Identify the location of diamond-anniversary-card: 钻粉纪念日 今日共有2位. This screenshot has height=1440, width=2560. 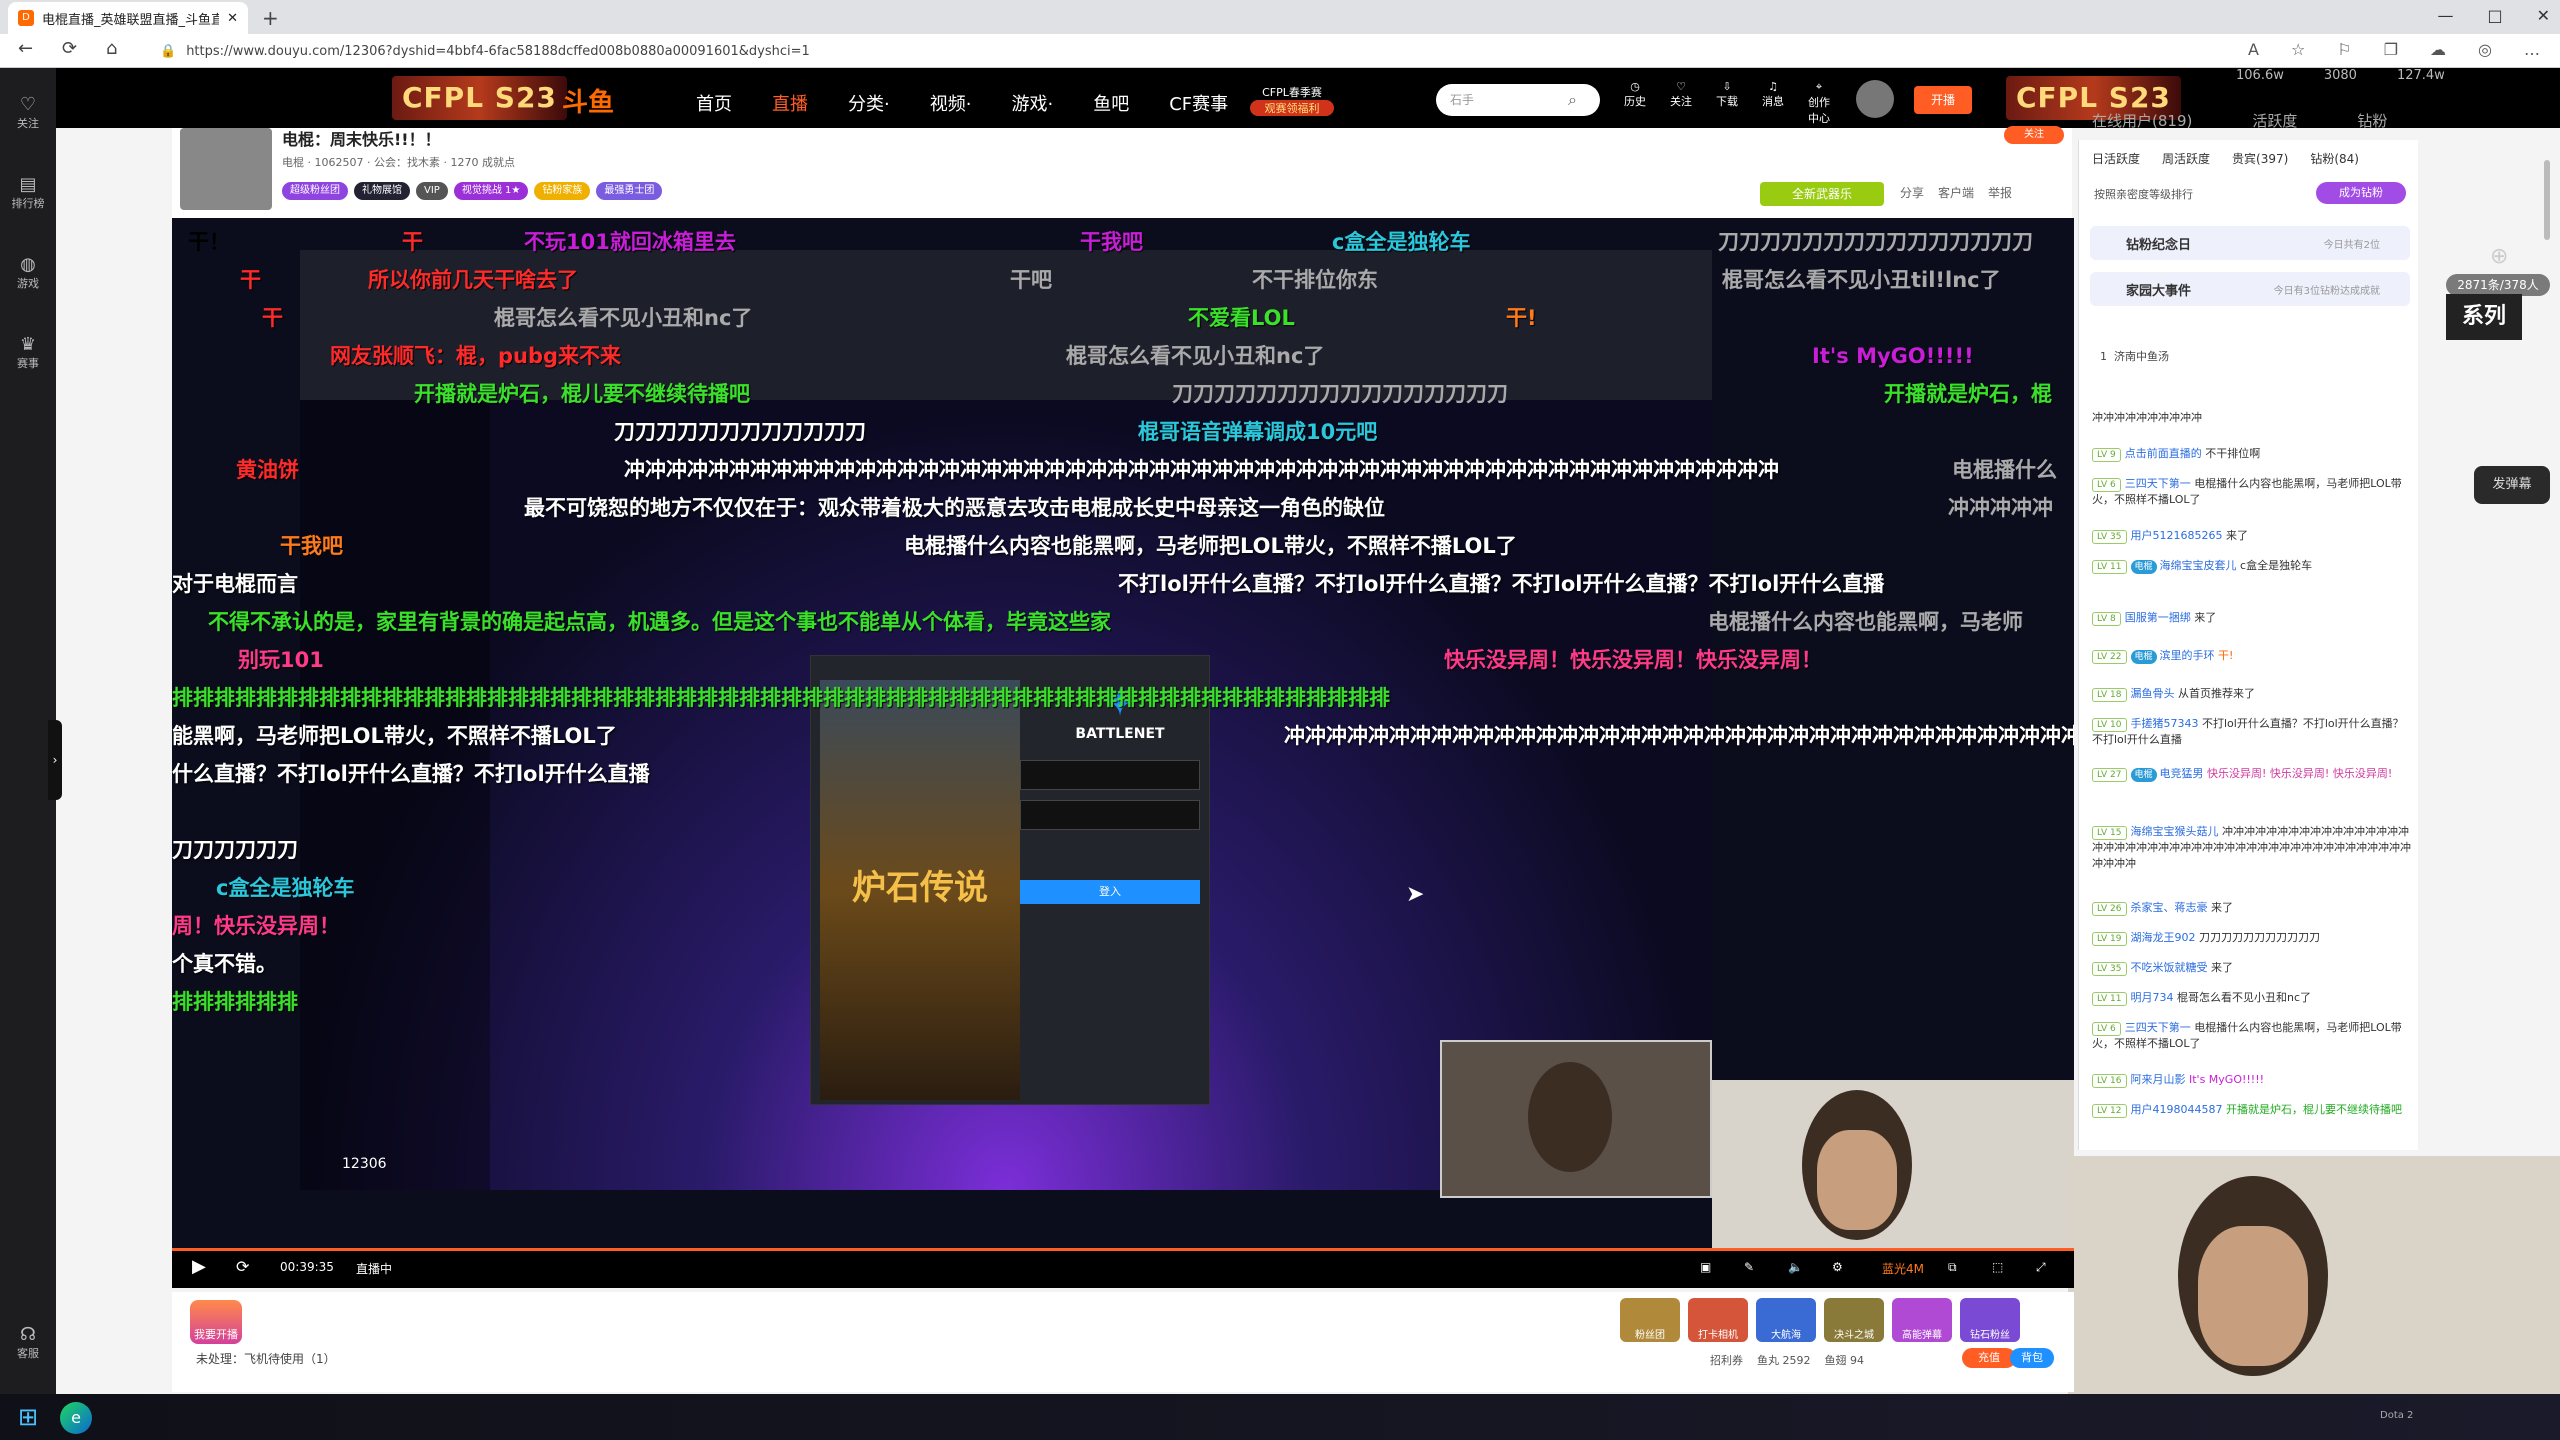
(2250, 243).